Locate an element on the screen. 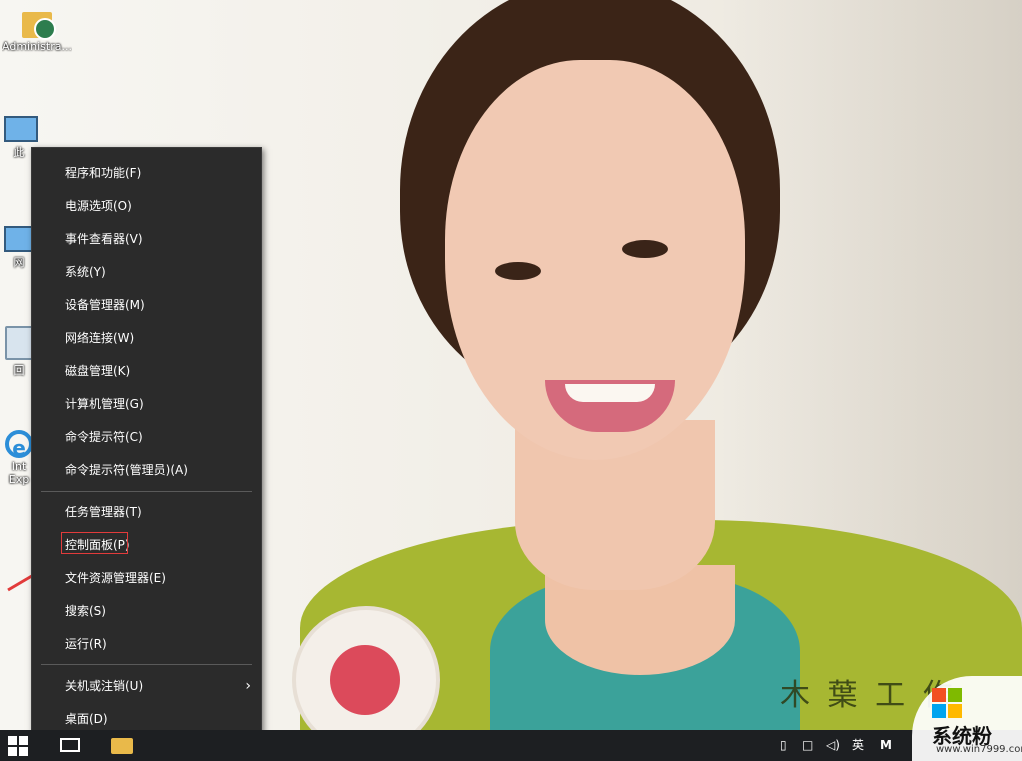  menu-item-label: 程序和功能(F) is located at coordinates (103, 173).